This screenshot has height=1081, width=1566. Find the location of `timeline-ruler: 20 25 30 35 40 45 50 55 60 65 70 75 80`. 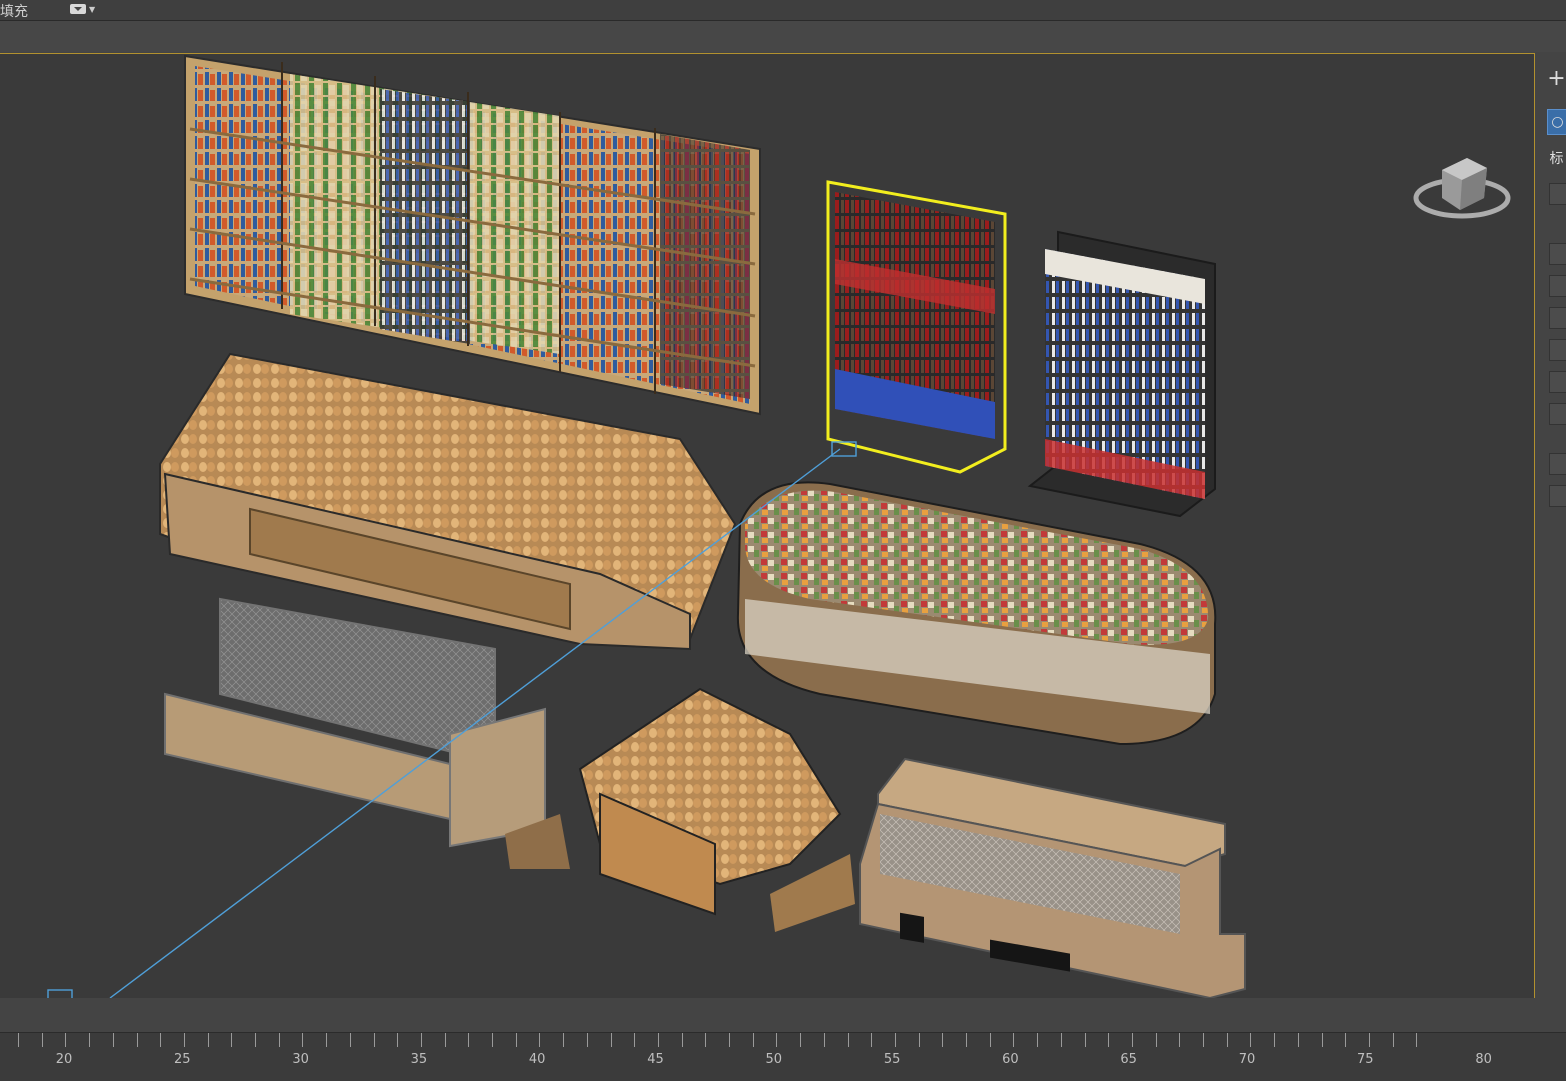

timeline-ruler: 20 25 30 35 40 45 50 55 60 65 70 75 80 is located at coordinates (783, 1056).